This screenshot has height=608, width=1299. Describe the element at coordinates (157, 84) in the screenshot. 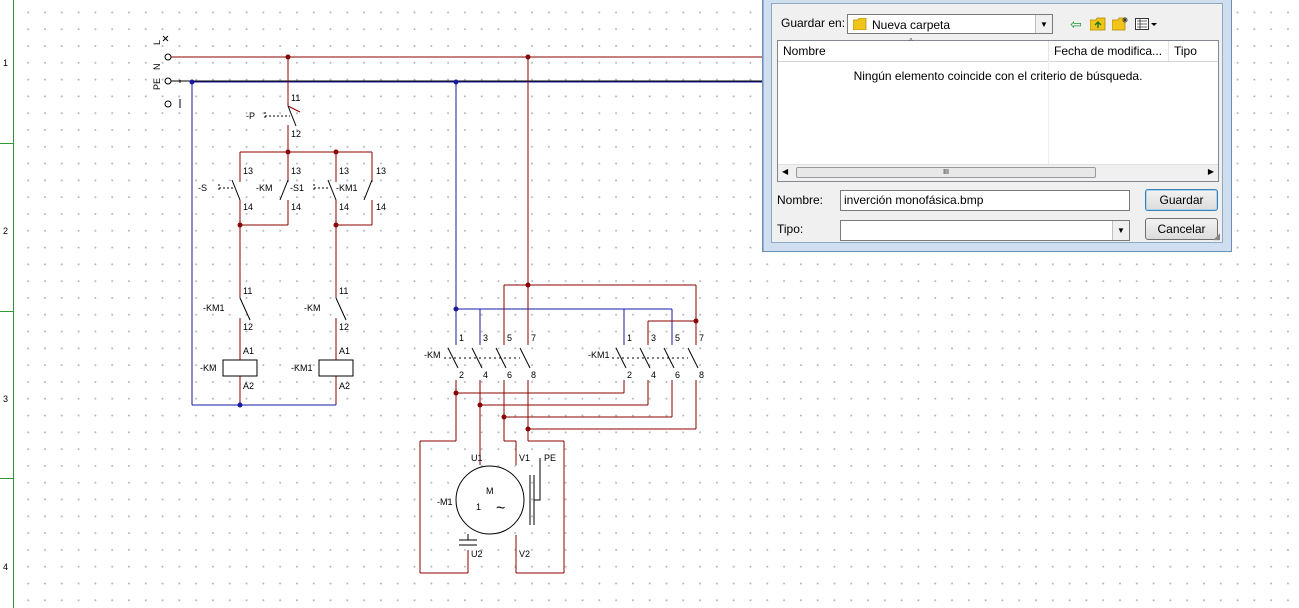

I see `label-pe: PE` at that location.